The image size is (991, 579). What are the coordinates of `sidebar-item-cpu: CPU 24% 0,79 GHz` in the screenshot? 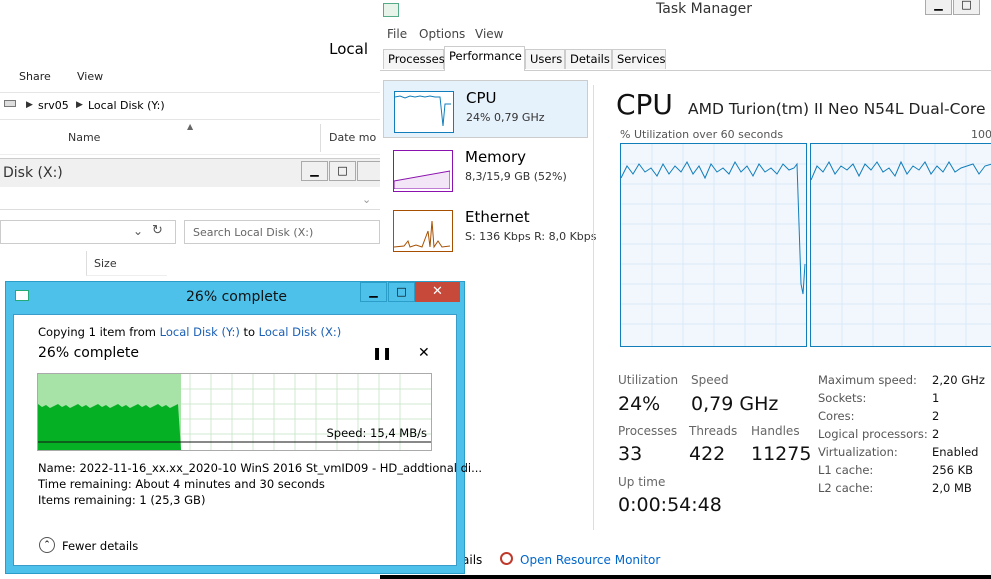 It's located at (485, 109).